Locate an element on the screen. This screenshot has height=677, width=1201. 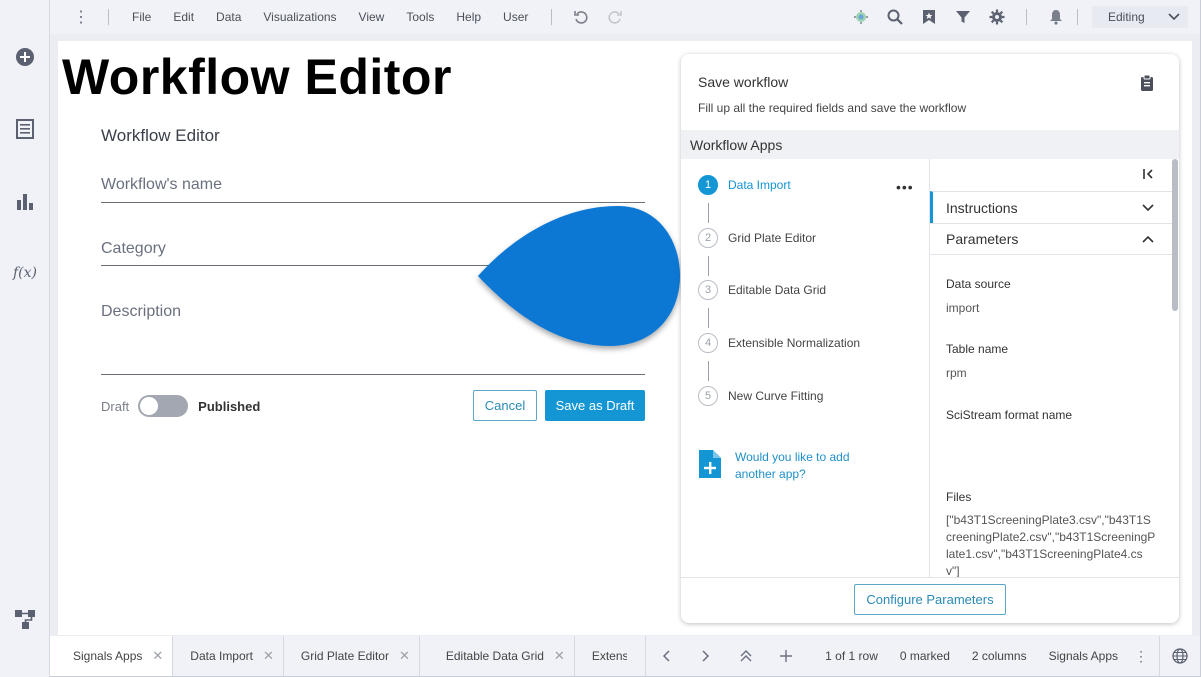
ai-sparkle-icon is located at coordinates (861, 17).